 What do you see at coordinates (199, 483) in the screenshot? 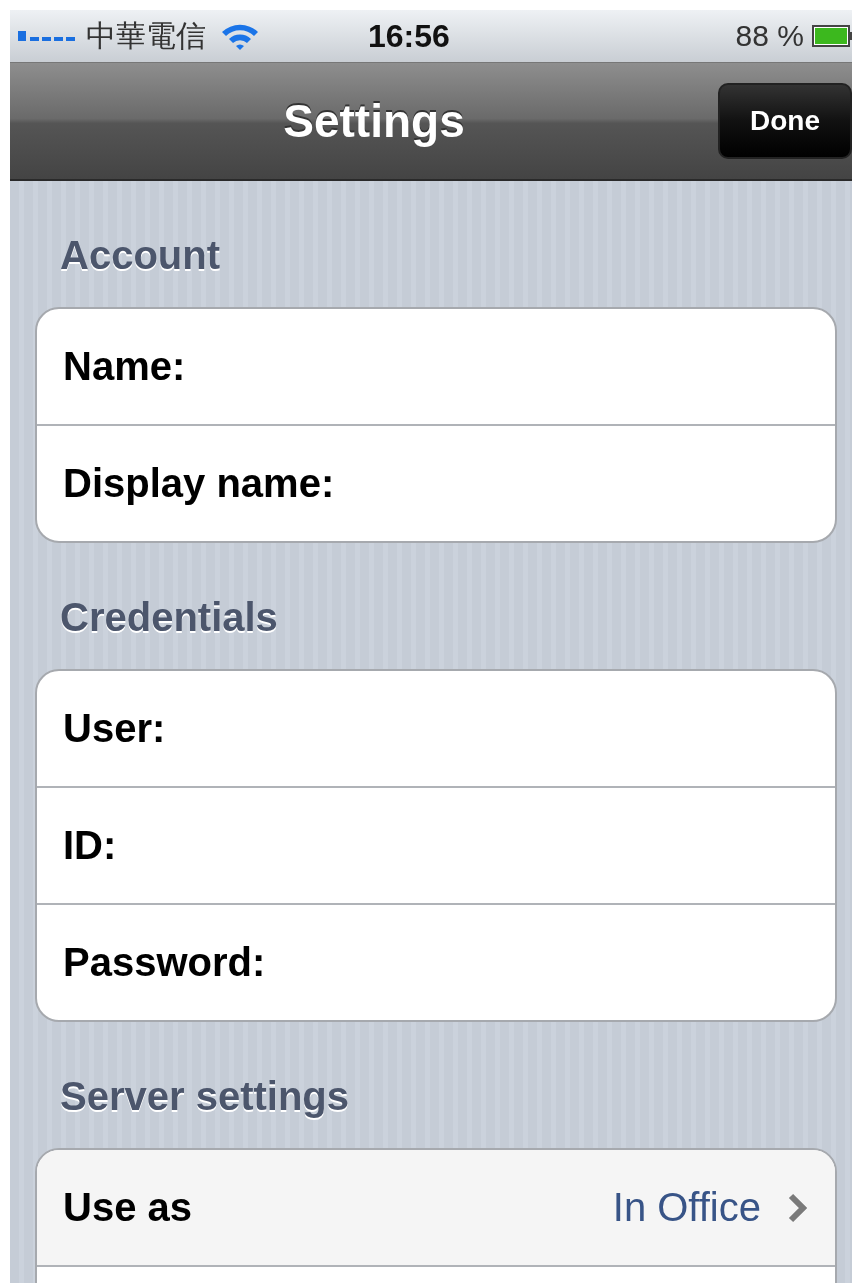
I see `field-label: Display name:` at bounding box center [199, 483].